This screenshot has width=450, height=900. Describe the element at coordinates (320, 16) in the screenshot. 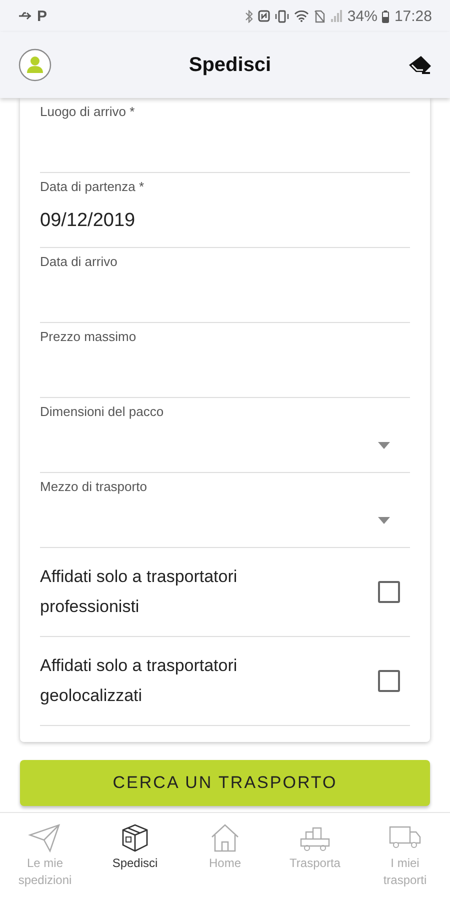

I see `no-sim-icon` at that location.